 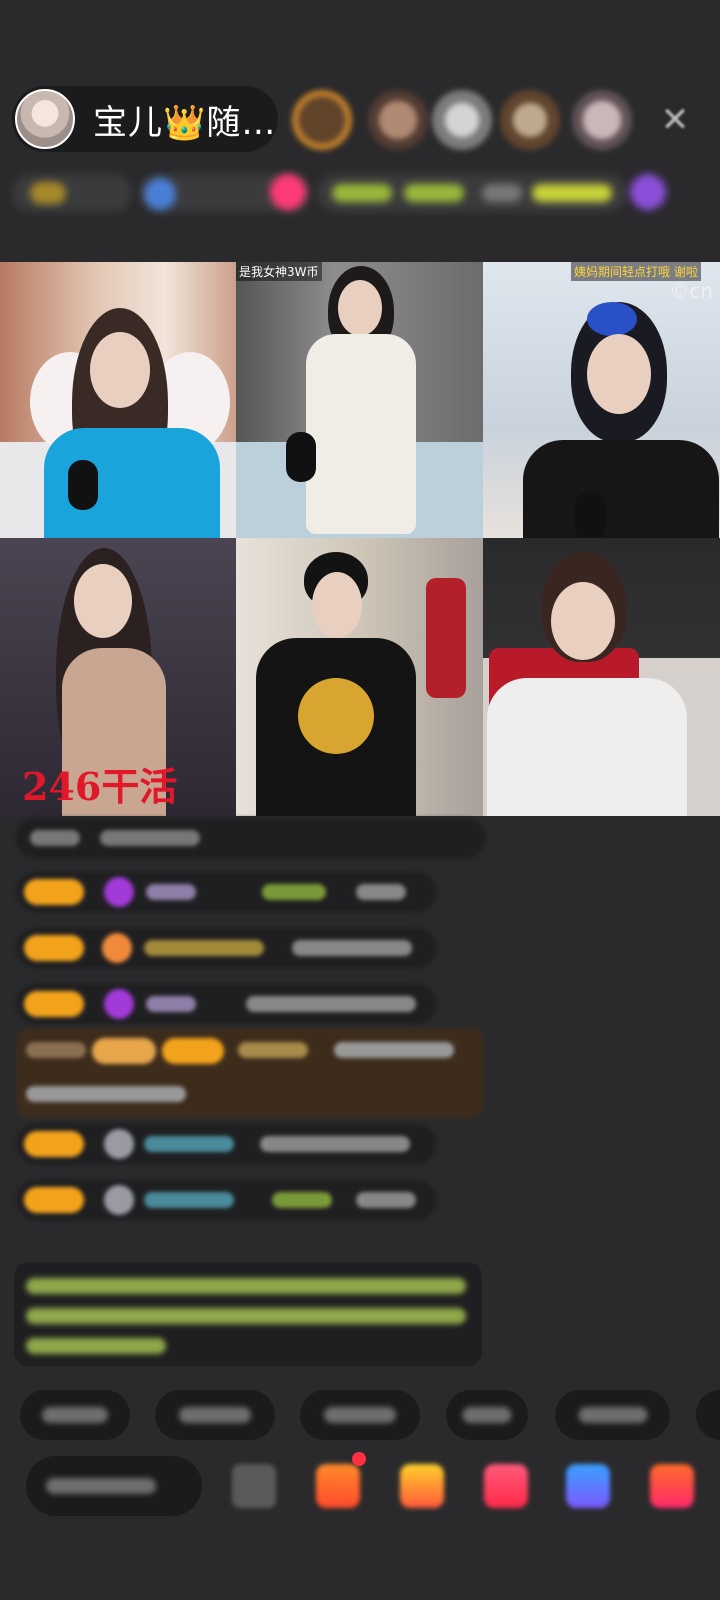 I want to click on shop-icon, so click(x=338, y=1486).